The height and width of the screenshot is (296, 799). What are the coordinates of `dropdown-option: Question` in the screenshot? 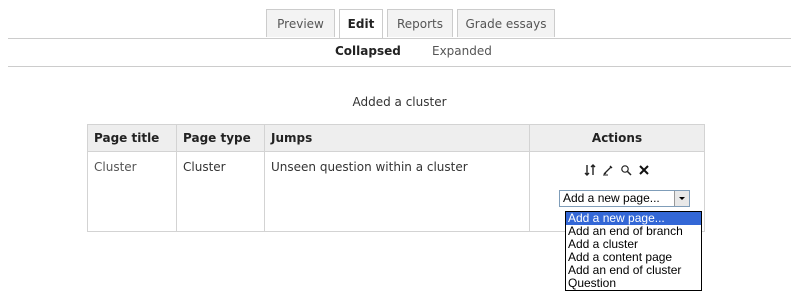 It's located at (633, 283).